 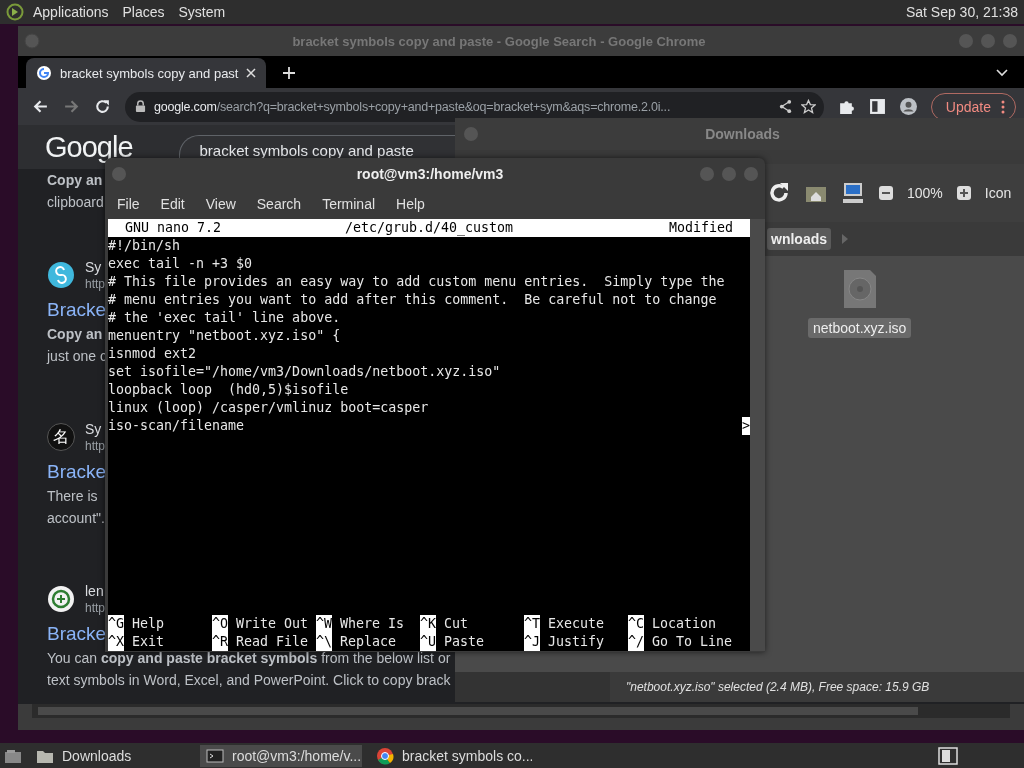 What do you see at coordinates (416, 282) in the screenshot?
I see `code-line: # This file provides an easy way to add custom menu entries. Simply type the` at bounding box center [416, 282].